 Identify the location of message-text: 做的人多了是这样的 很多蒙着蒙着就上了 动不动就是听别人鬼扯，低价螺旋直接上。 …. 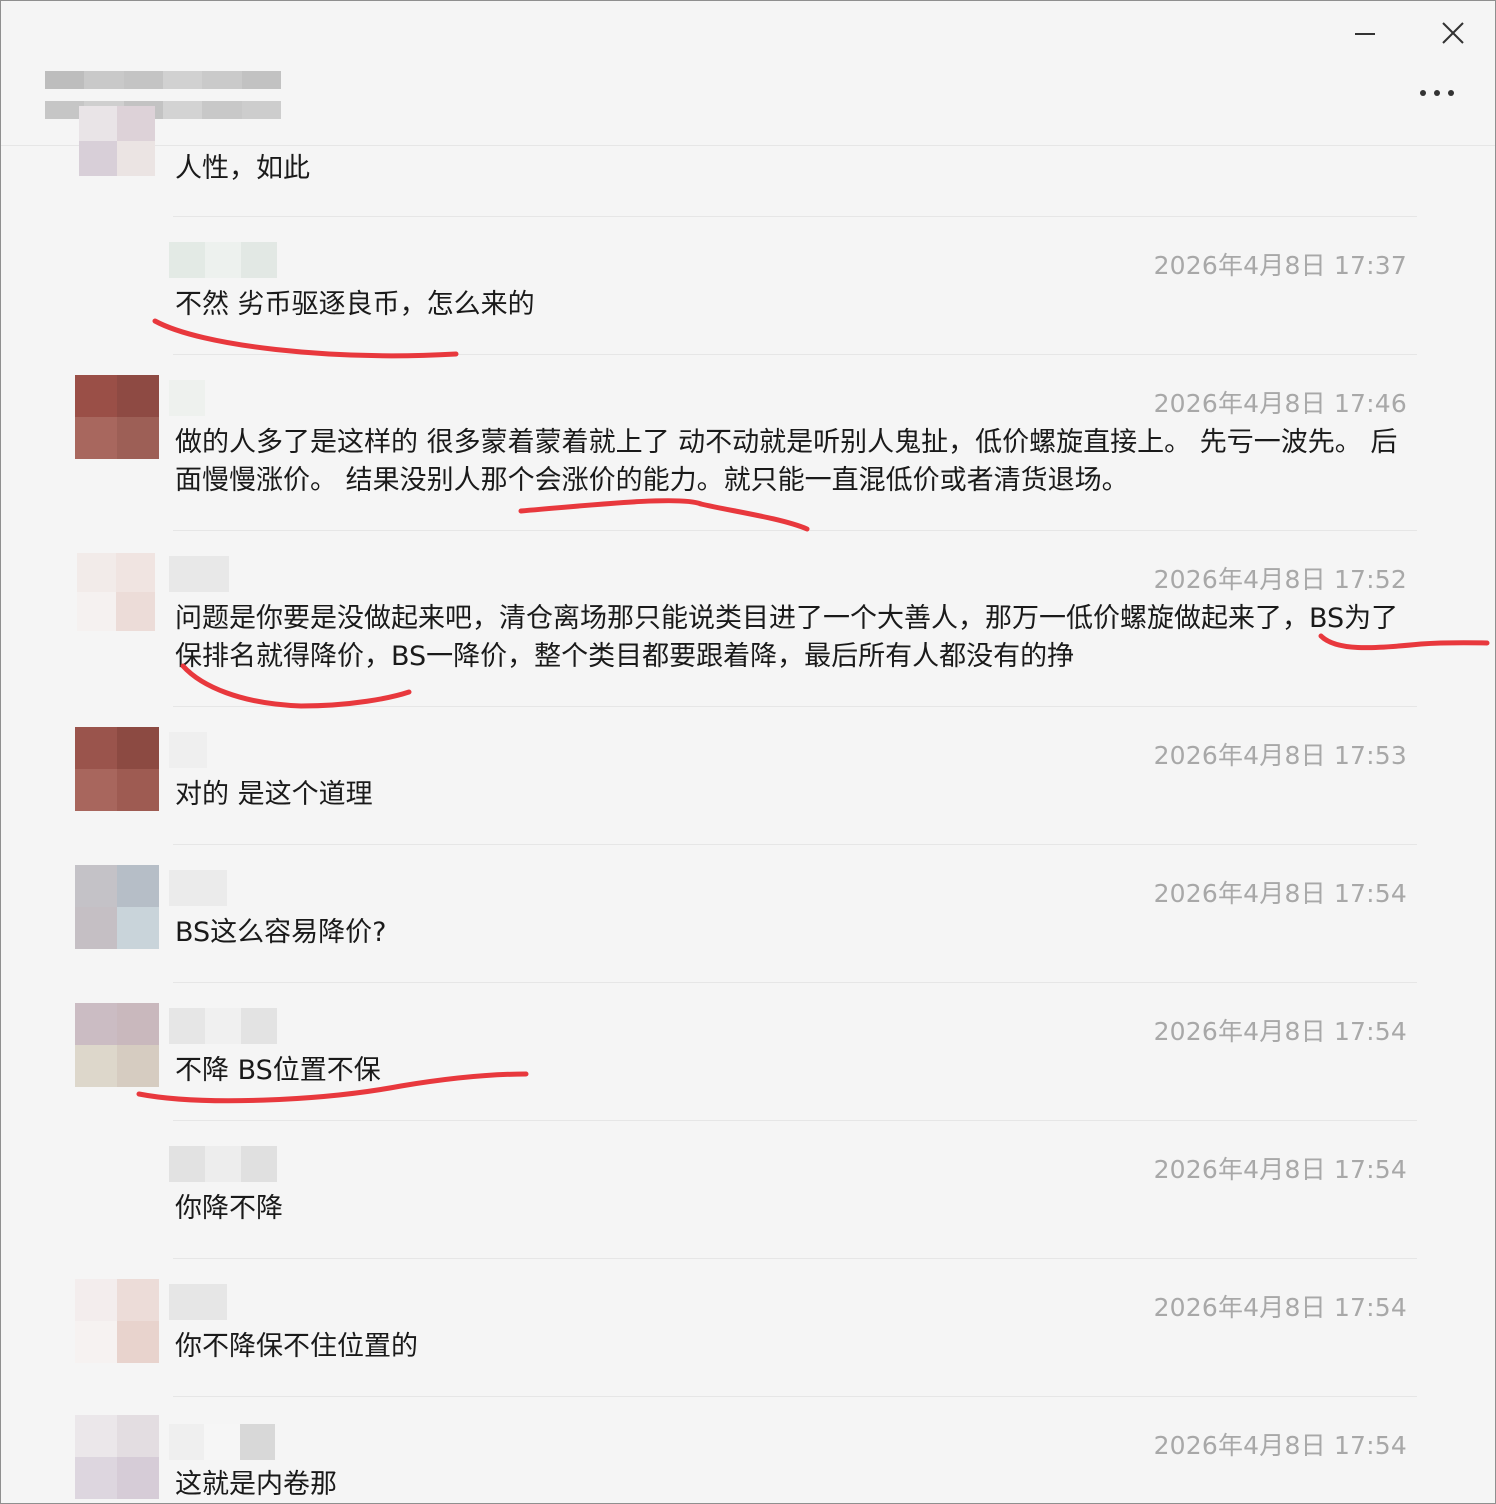
(786, 461).